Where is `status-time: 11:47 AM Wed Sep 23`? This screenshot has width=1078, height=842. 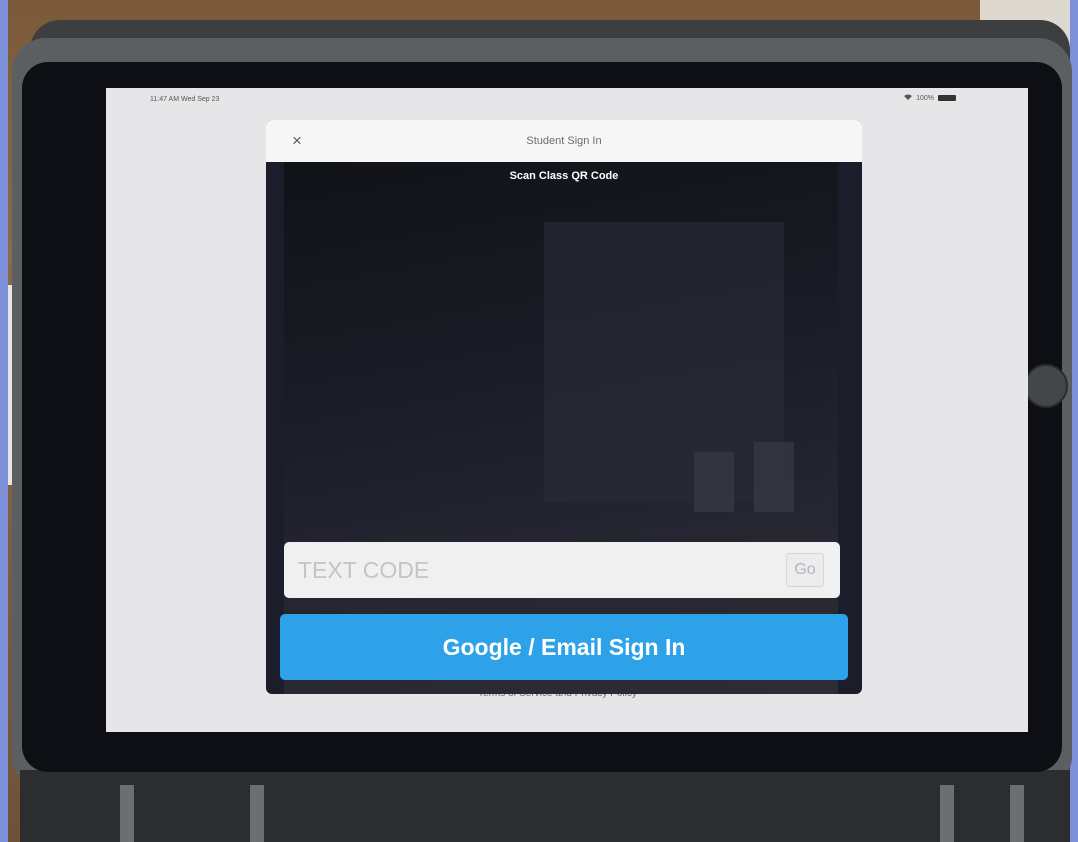 status-time: 11:47 AM Wed Sep 23 is located at coordinates (185, 99).